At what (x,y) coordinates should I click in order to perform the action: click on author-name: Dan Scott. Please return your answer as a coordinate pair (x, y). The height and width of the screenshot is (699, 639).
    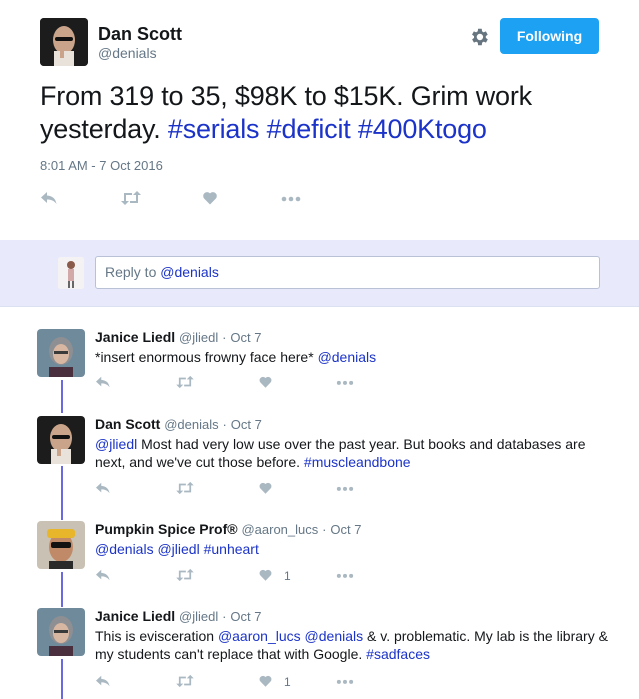
    Looking at the image, I should click on (140, 34).